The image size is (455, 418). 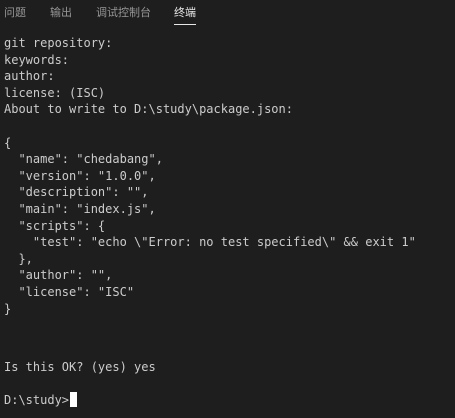 I want to click on terminal-prompt-line: D:\study>, so click(x=41, y=400).